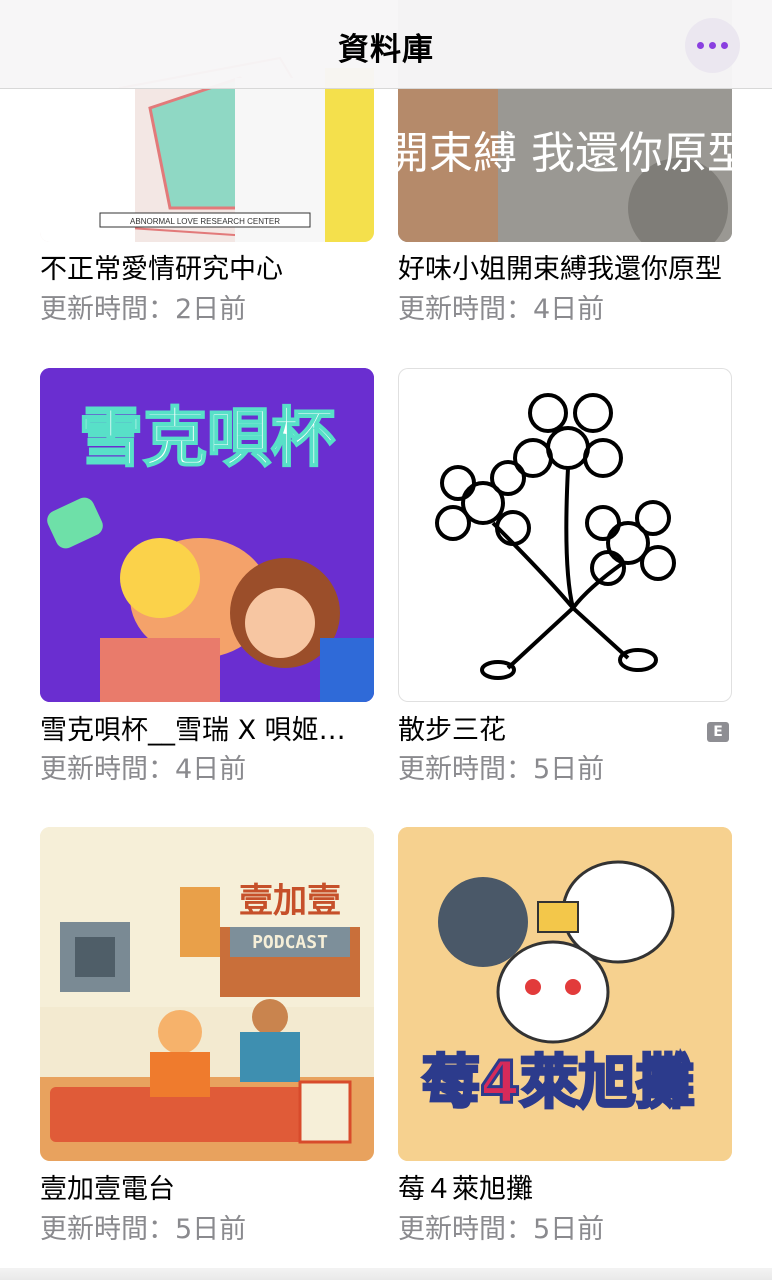 The height and width of the screenshot is (1280, 772). What do you see at coordinates (565, 1190) in the screenshot?
I see `podcast-title: 莓４萊旭攤` at bounding box center [565, 1190].